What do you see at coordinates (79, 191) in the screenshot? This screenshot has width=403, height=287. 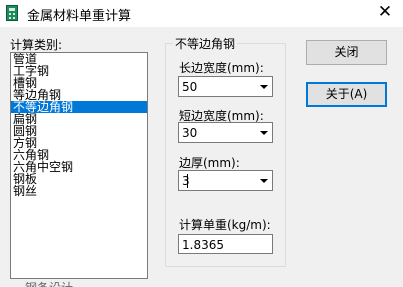 I see `list-item: 钢丝` at bounding box center [79, 191].